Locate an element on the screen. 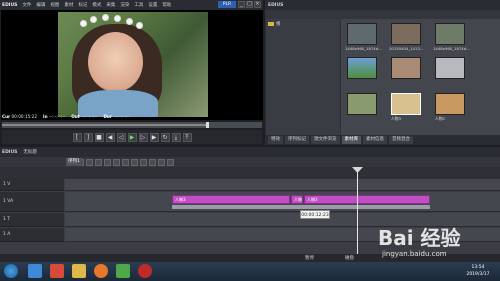 The width and height of the screenshot is (500, 281). ripple-icon is located at coordinates (152, 162).